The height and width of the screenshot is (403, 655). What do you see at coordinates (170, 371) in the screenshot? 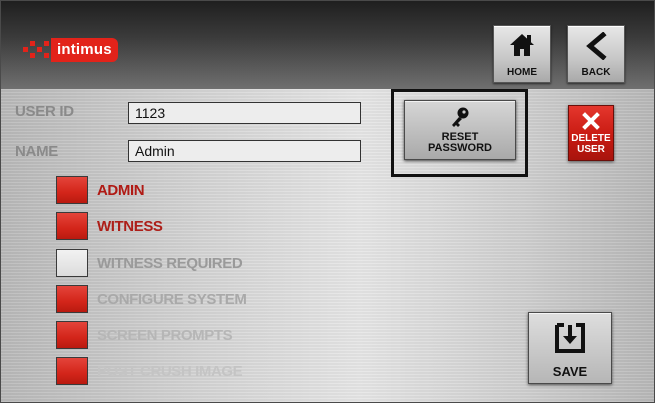
I see `permission-label: POST CRUSH IMAGE` at bounding box center [170, 371].